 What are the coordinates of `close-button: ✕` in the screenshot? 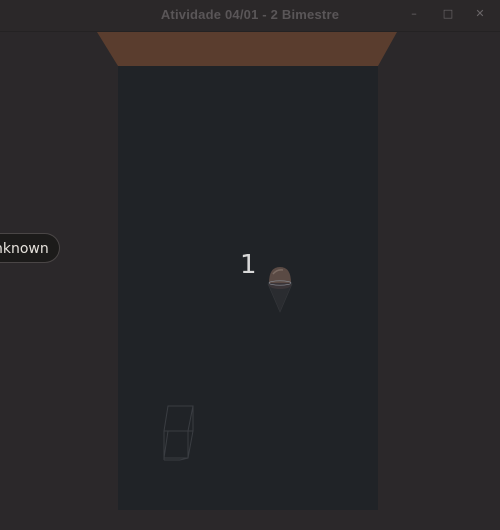 It's located at (480, 14).